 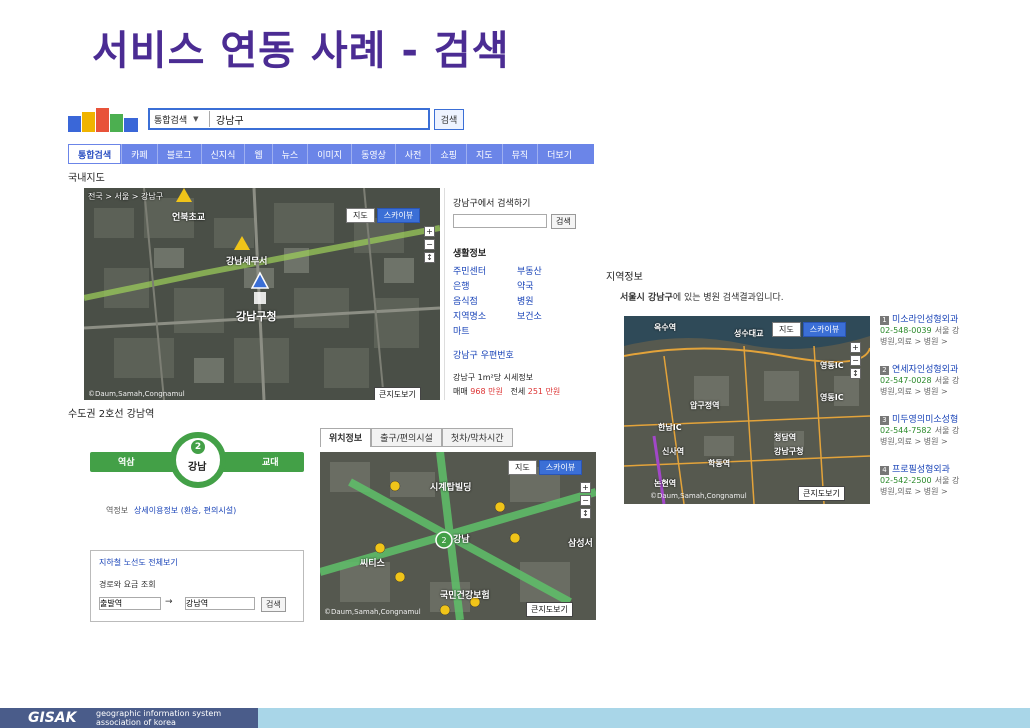 I want to click on result-item: 4 프로필성형외과 02-542-2500 서울 강 병원,의료 > 병원 >, so click(x=930, y=479).